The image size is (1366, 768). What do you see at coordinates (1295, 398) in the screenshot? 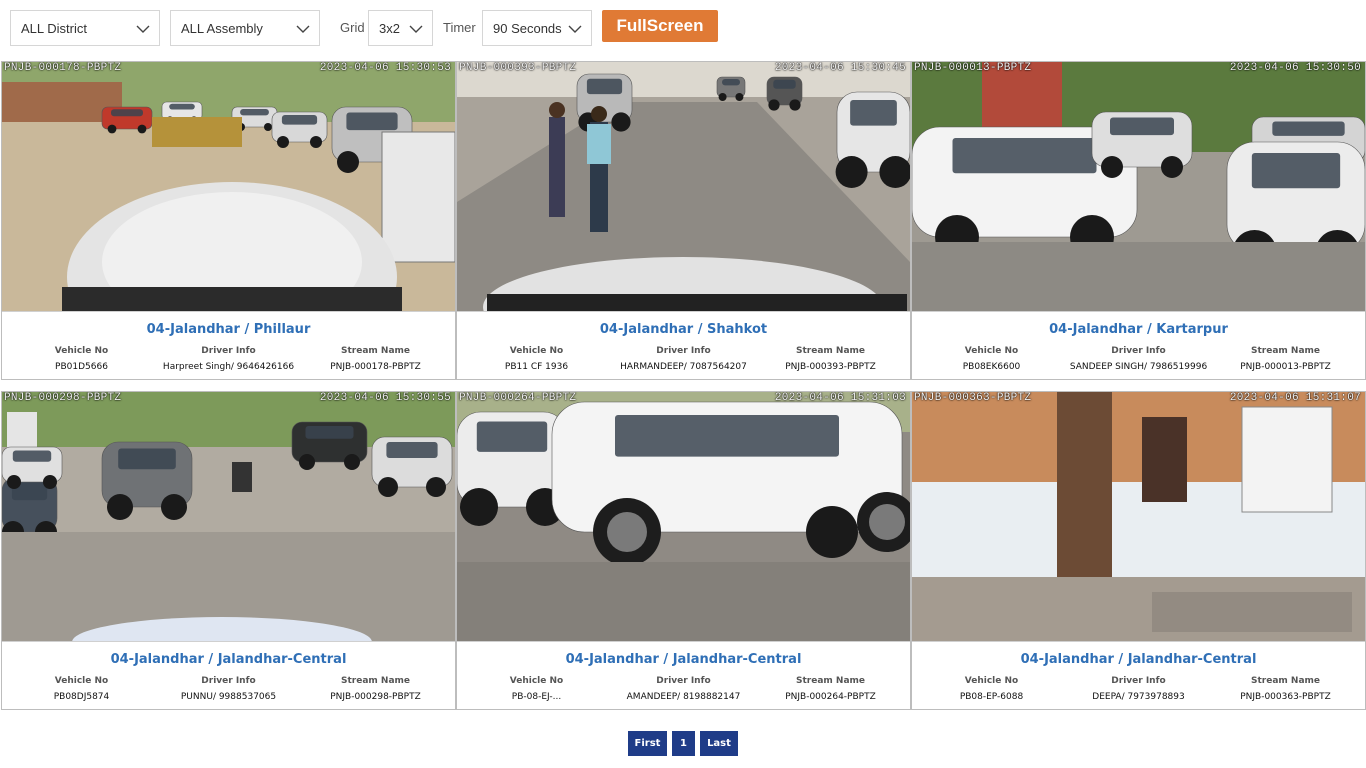
I see `timestamp-overlay: 2023-04-06 15:31:07` at bounding box center [1295, 398].